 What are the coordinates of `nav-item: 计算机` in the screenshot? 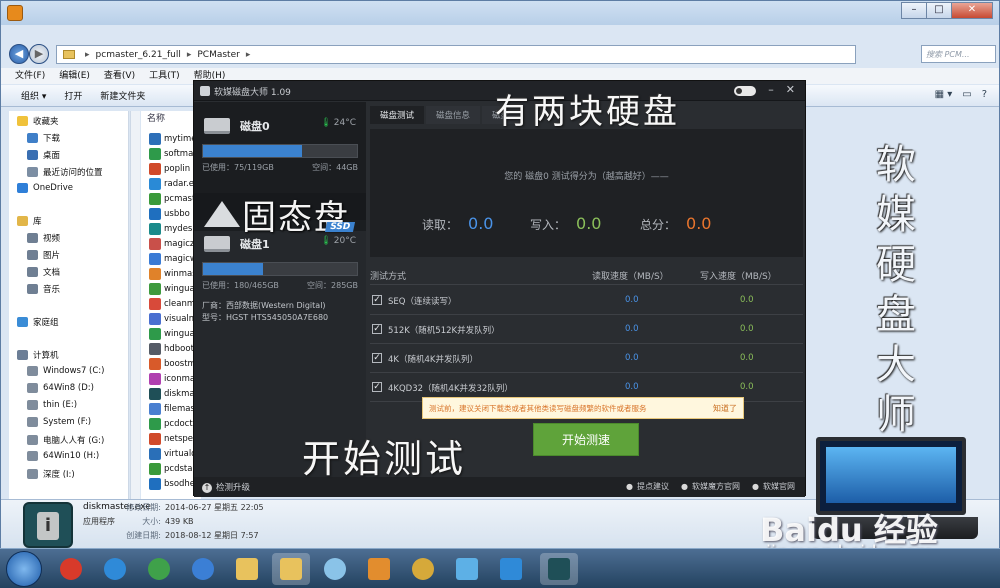 It's located at (38, 355).